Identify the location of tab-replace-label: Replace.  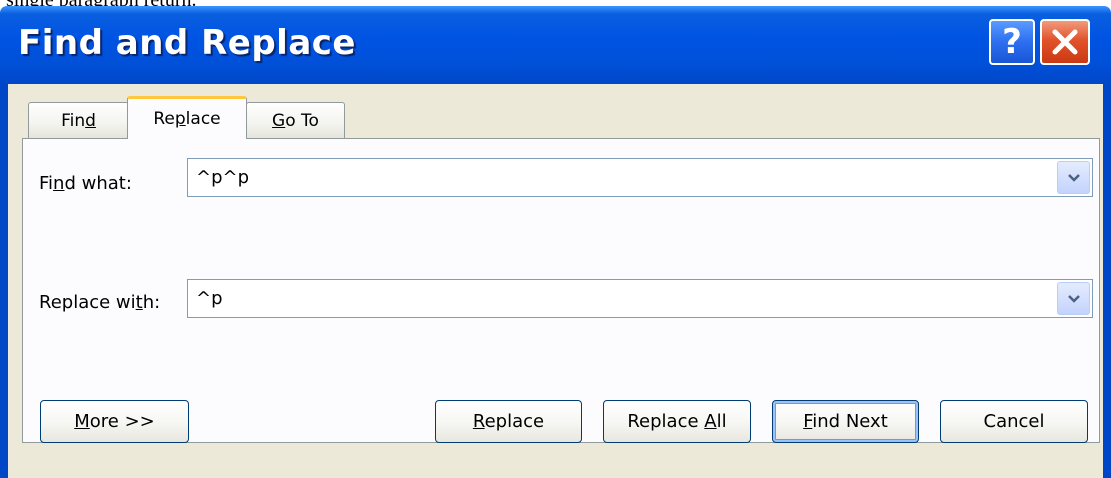
(187, 119).